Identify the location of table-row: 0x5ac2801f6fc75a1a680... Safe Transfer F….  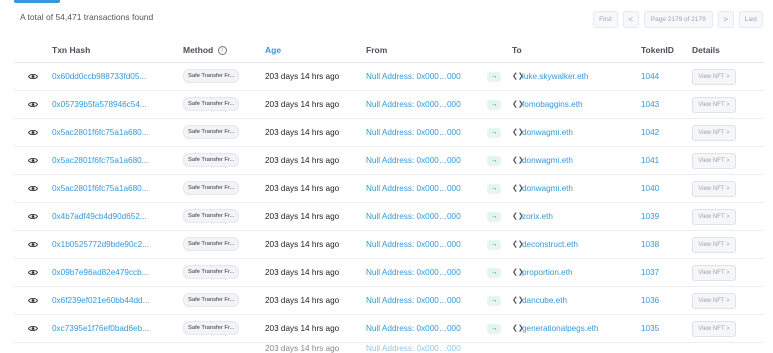
(389, 161).